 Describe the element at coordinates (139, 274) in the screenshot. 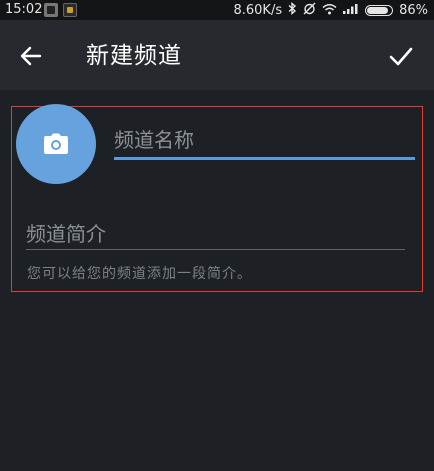

I see `description-helper-text: 您可以给您的频道添加一段简介。` at that location.